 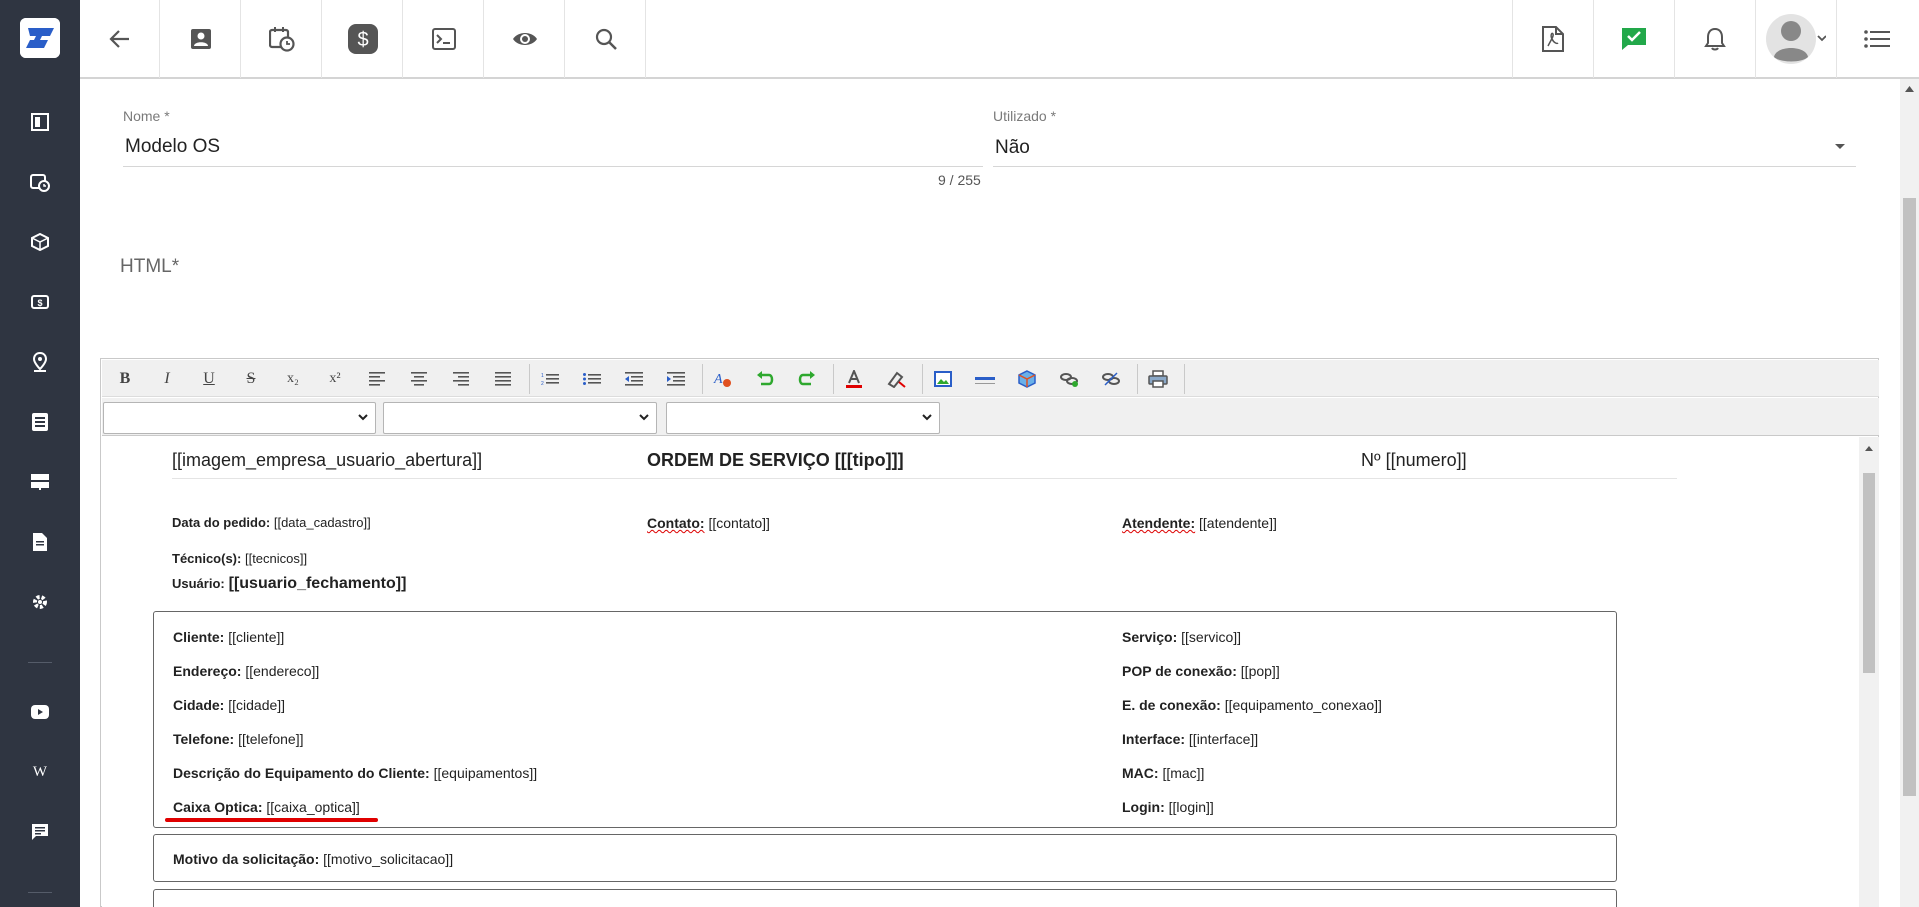 I want to click on pdf-icon, so click(x=1552, y=39).